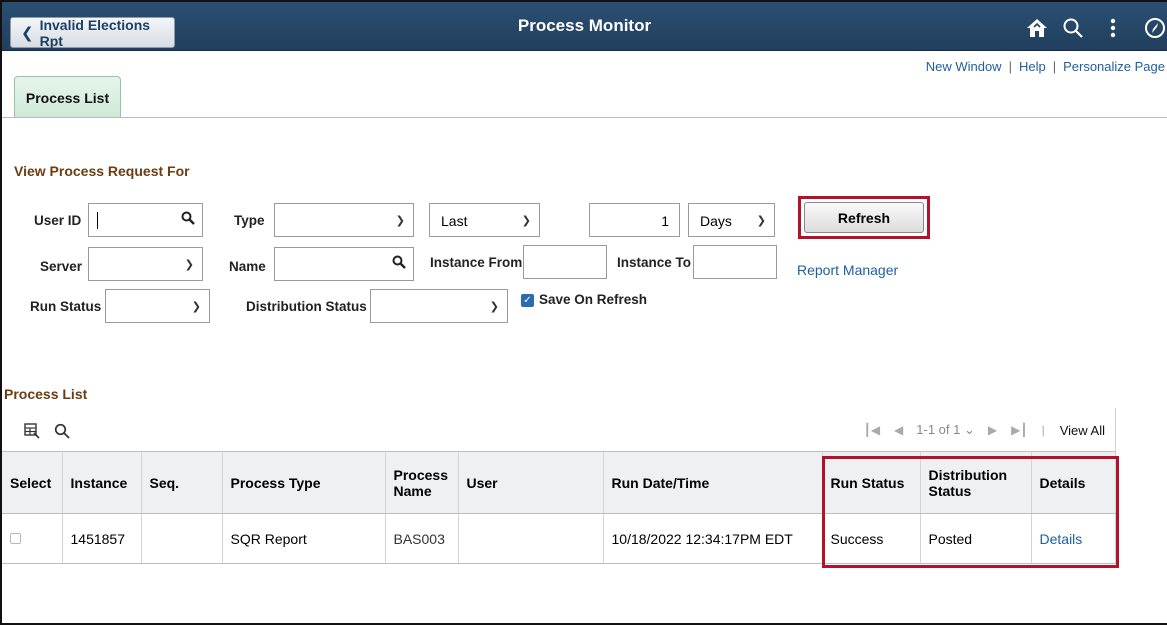 This screenshot has width=1167, height=625. Describe the element at coordinates (32, 538) in the screenshot. I see `select-cell` at that location.